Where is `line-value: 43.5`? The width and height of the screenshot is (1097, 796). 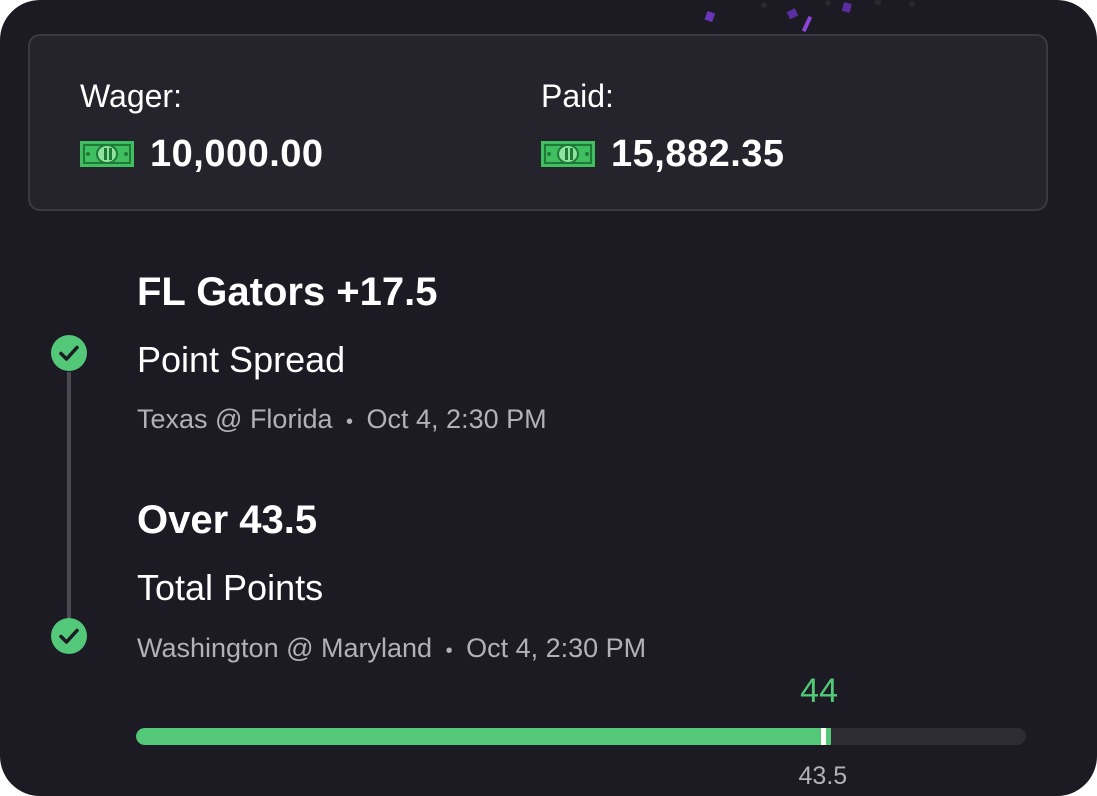
line-value: 43.5 is located at coordinates (823, 776).